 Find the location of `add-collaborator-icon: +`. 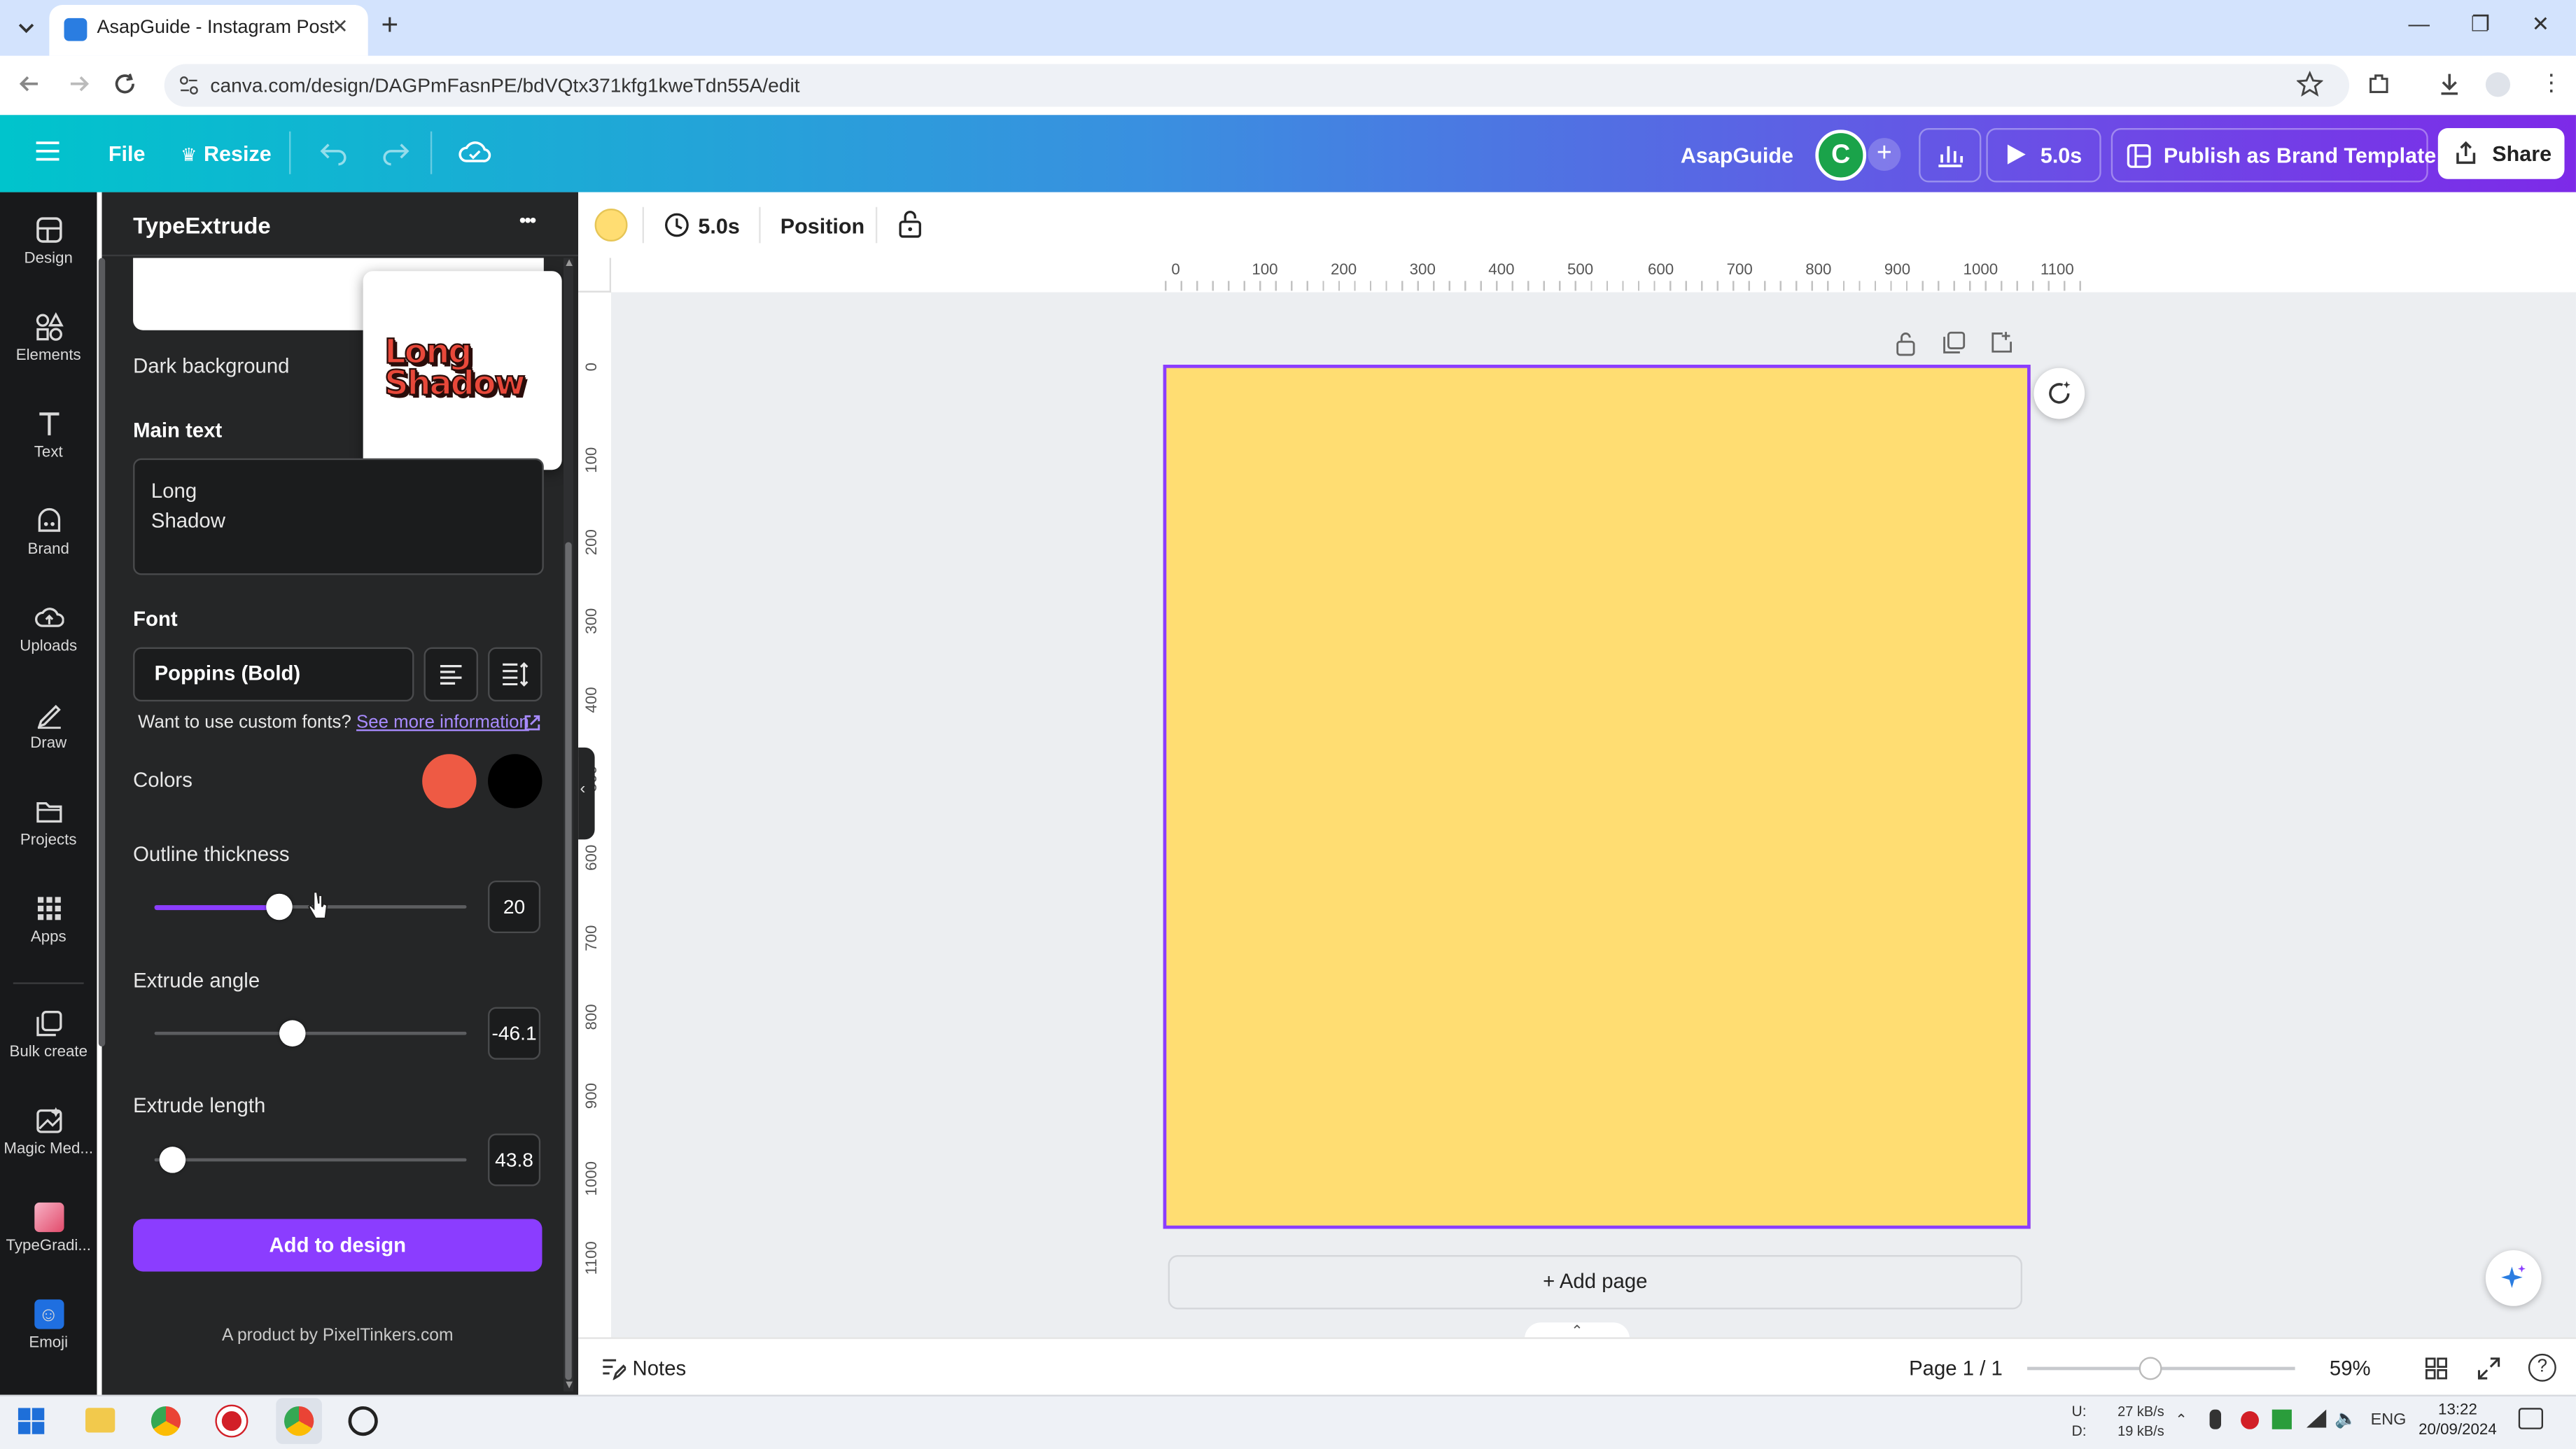

add-collaborator-icon: + is located at coordinates (1884, 155).